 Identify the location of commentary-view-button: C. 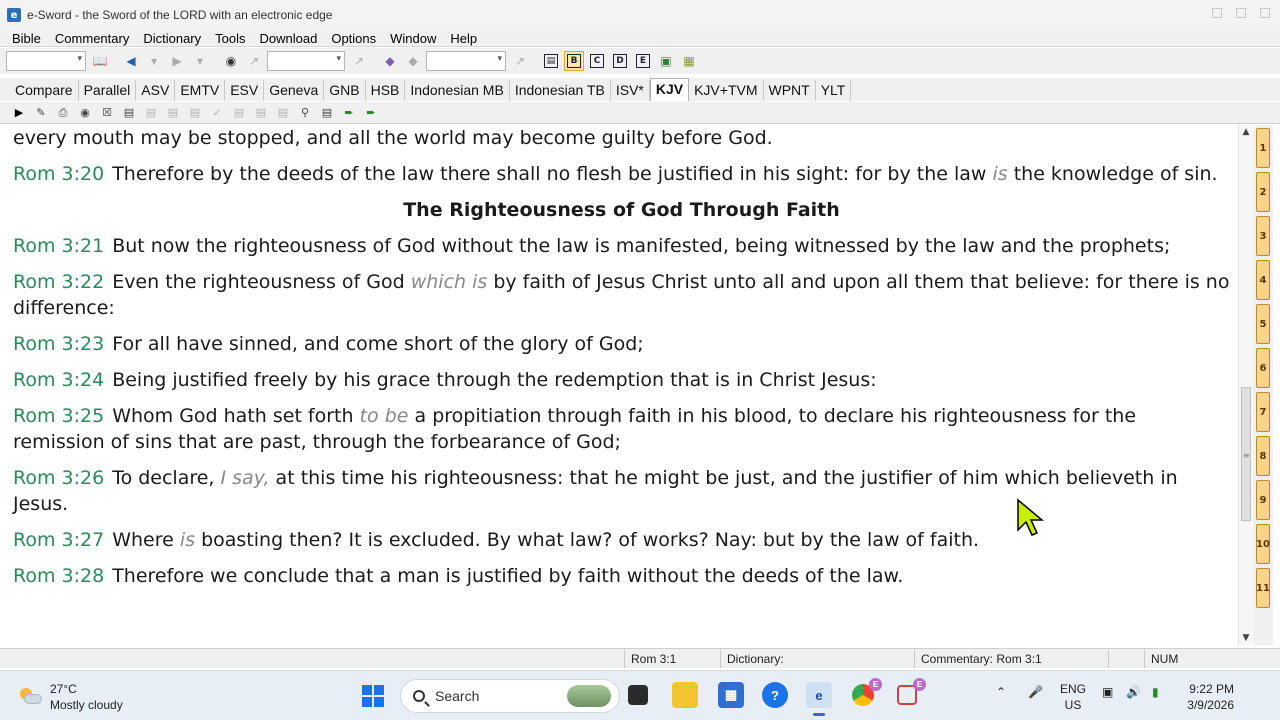
(597, 61).